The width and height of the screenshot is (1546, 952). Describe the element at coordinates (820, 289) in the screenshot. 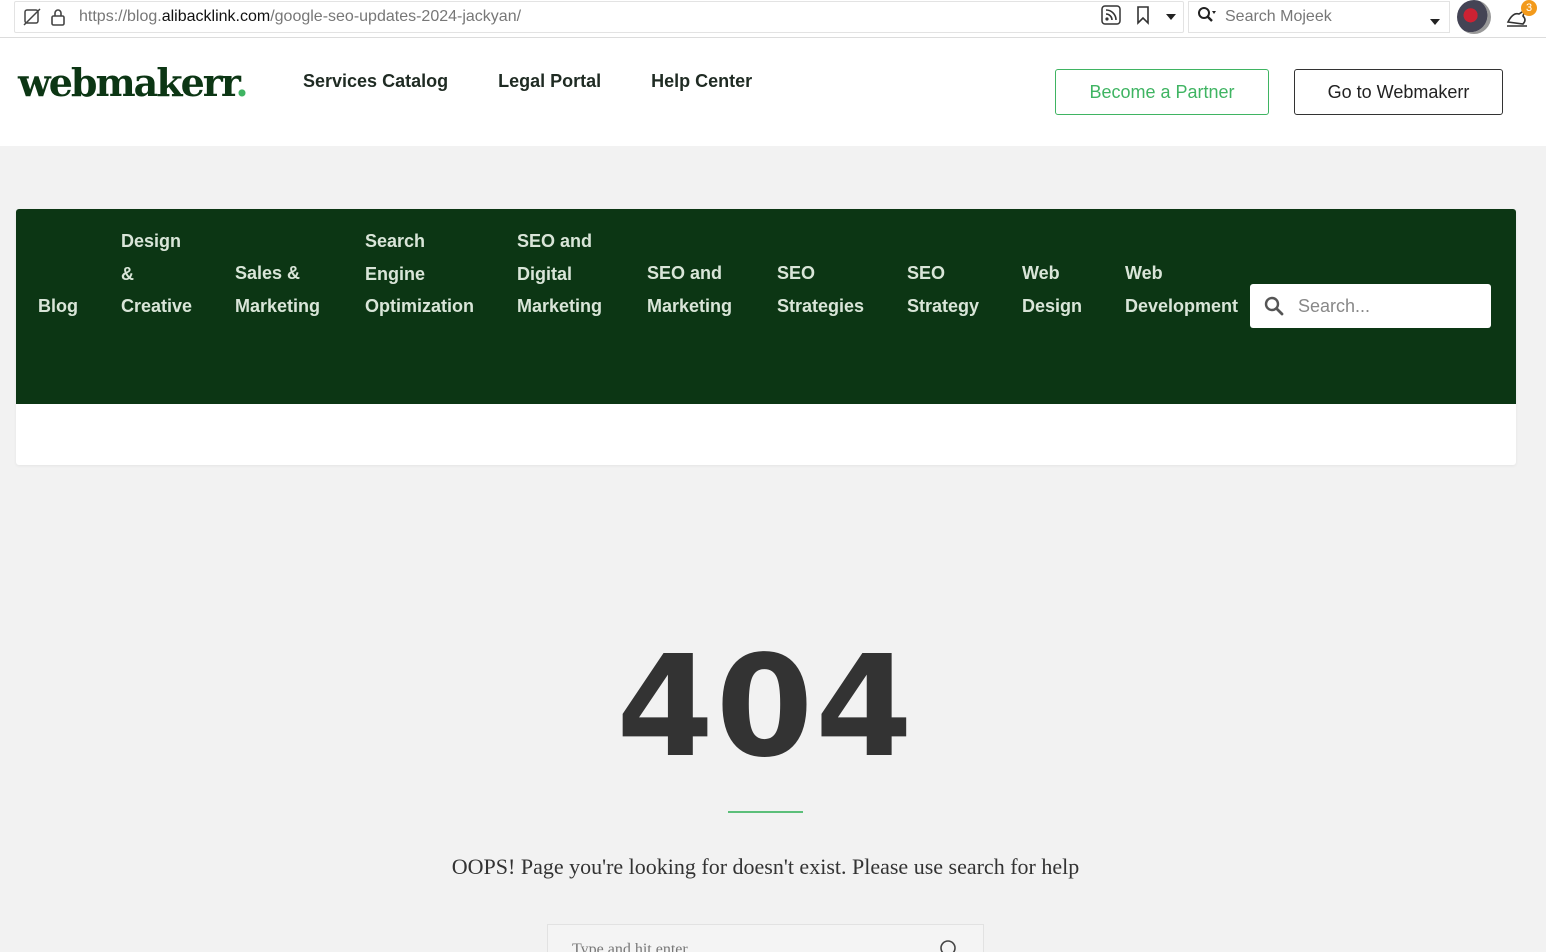

I see `category-seo-strategies: SEO Strategies` at that location.